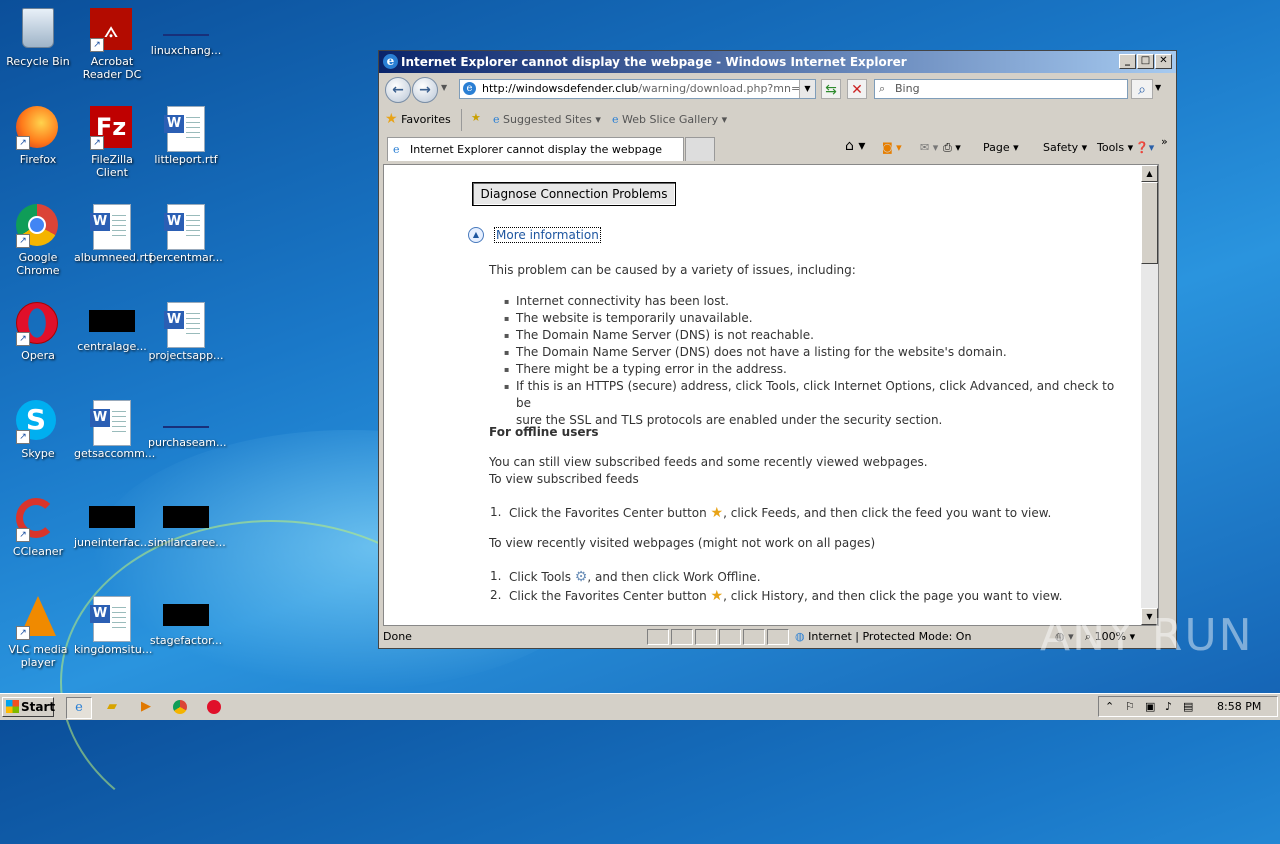 The width and height of the screenshot is (1280, 844). What do you see at coordinates (1168, 706) in the screenshot?
I see `volume-icon: ♪` at bounding box center [1168, 706].